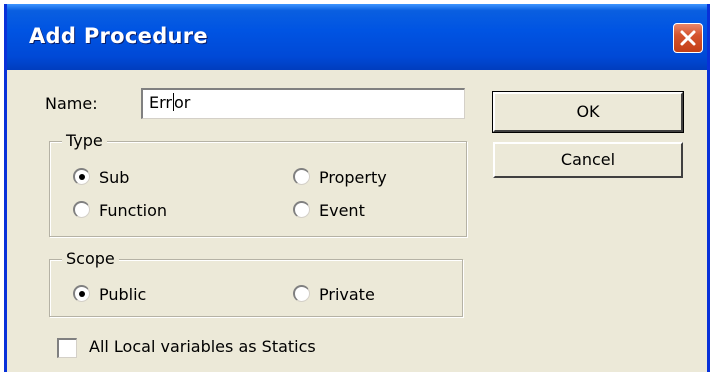  What do you see at coordinates (347, 294) in the screenshot?
I see `radio-private-label: Private` at bounding box center [347, 294].